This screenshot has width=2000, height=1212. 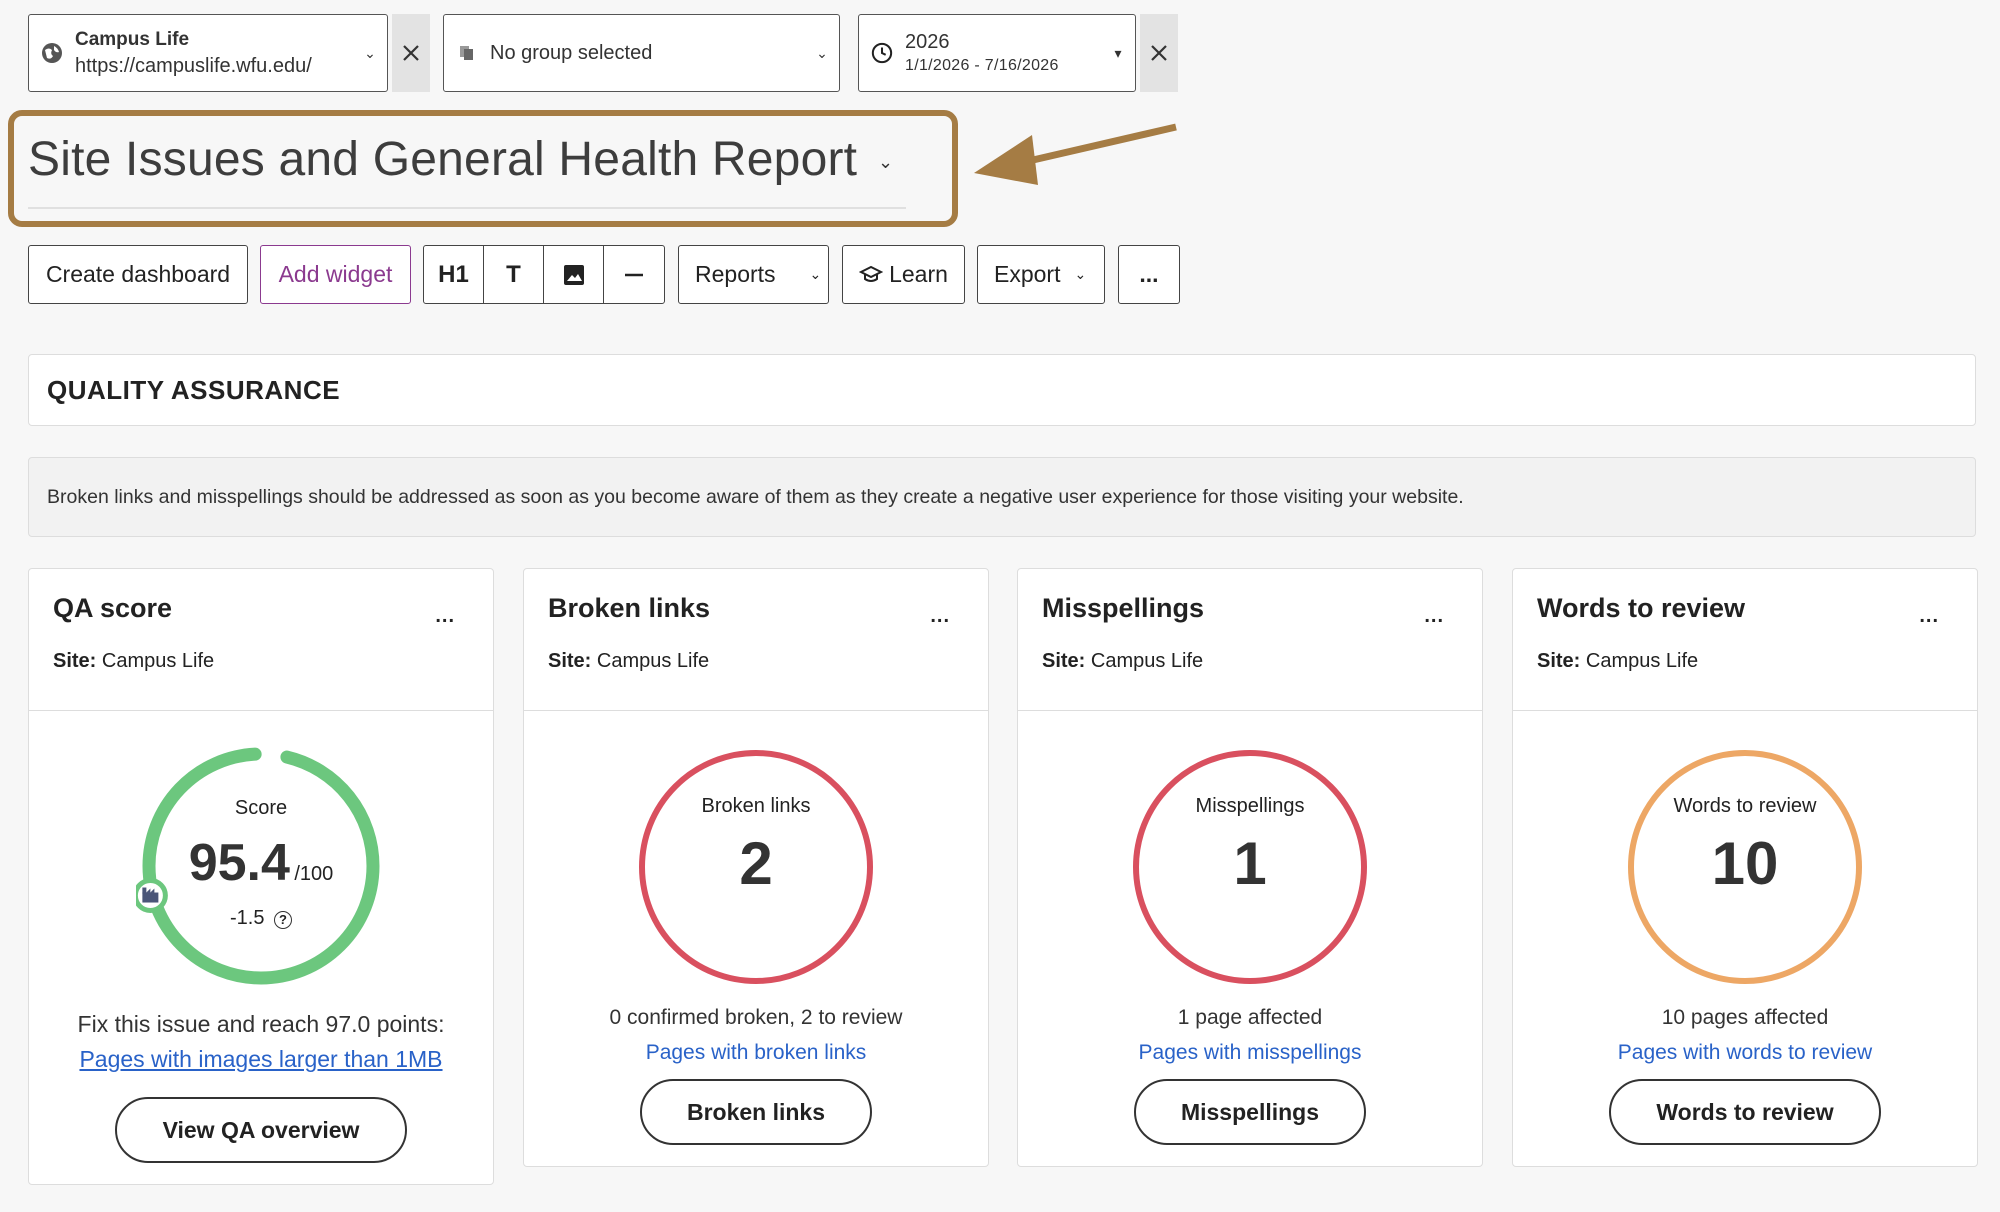 What do you see at coordinates (629, 608) in the screenshot?
I see `card-title: Broken links` at bounding box center [629, 608].